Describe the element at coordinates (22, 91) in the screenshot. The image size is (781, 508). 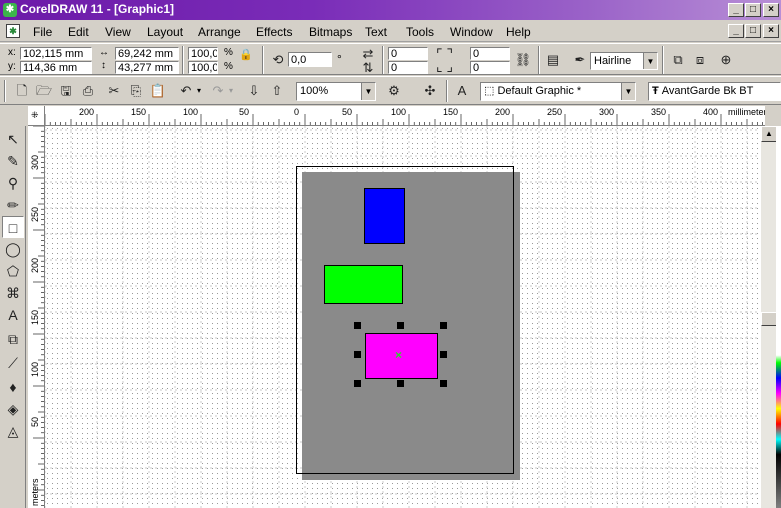
I see `new-document-icon: 🗋` at that location.